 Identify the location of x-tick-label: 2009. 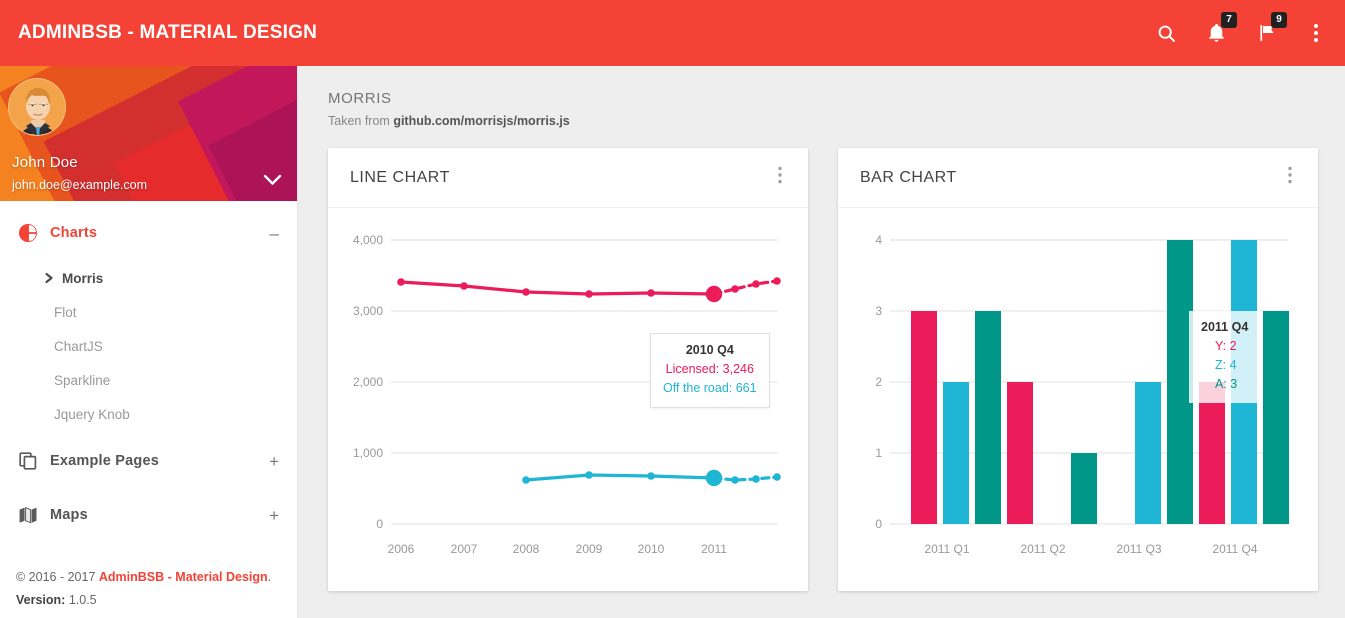
(589, 549).